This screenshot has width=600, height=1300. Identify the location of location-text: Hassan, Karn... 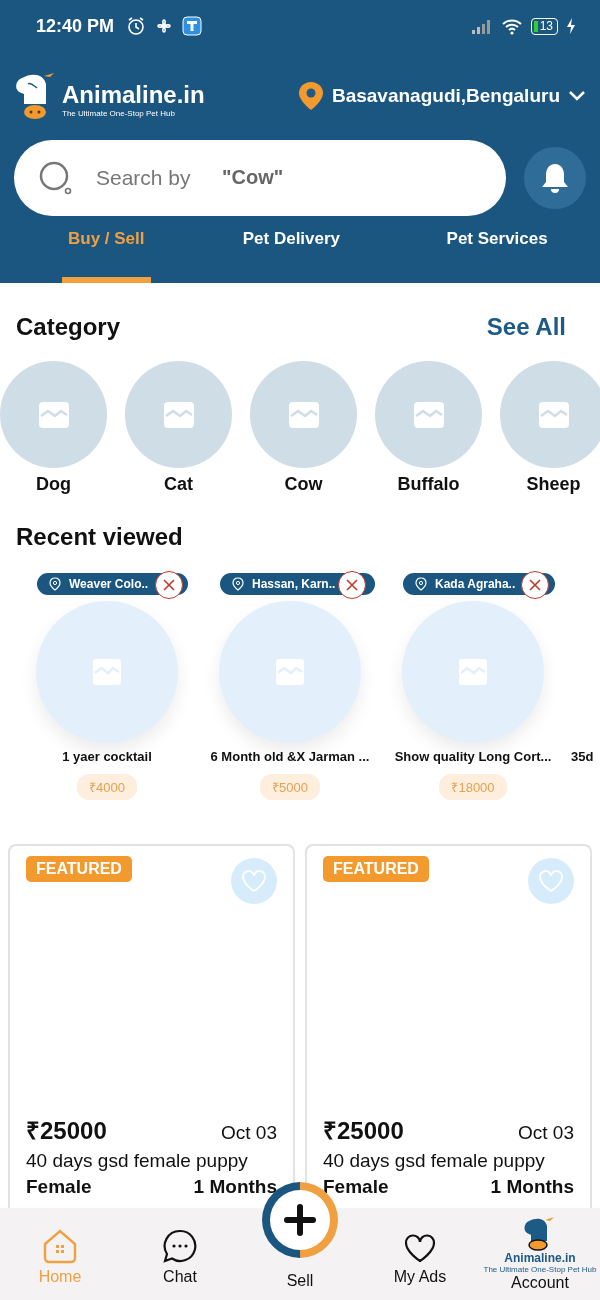
(294, 584).